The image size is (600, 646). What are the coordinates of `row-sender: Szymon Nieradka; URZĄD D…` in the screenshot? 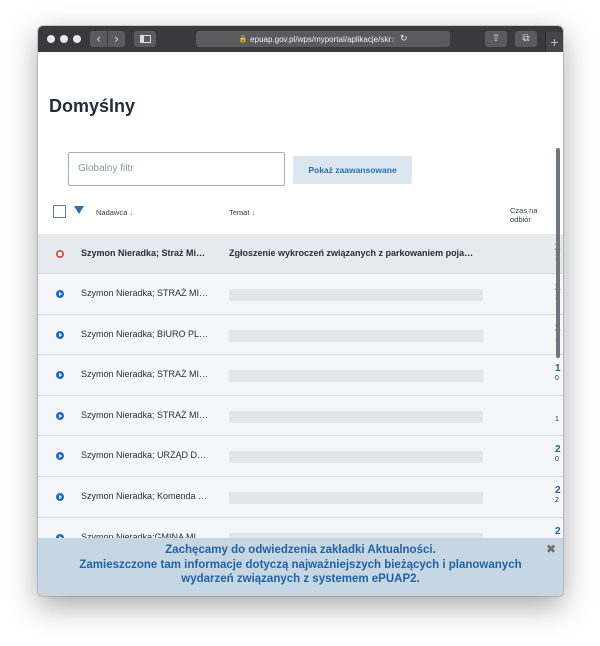 It's located at (144, 455).